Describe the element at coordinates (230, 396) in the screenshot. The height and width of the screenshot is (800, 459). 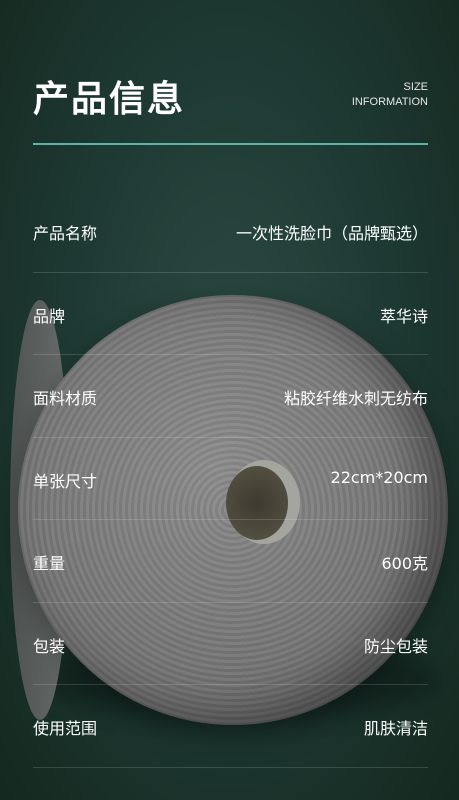
I see `info-row-material: 面料材质 粘胶纤维水刺无纺布` at that location.